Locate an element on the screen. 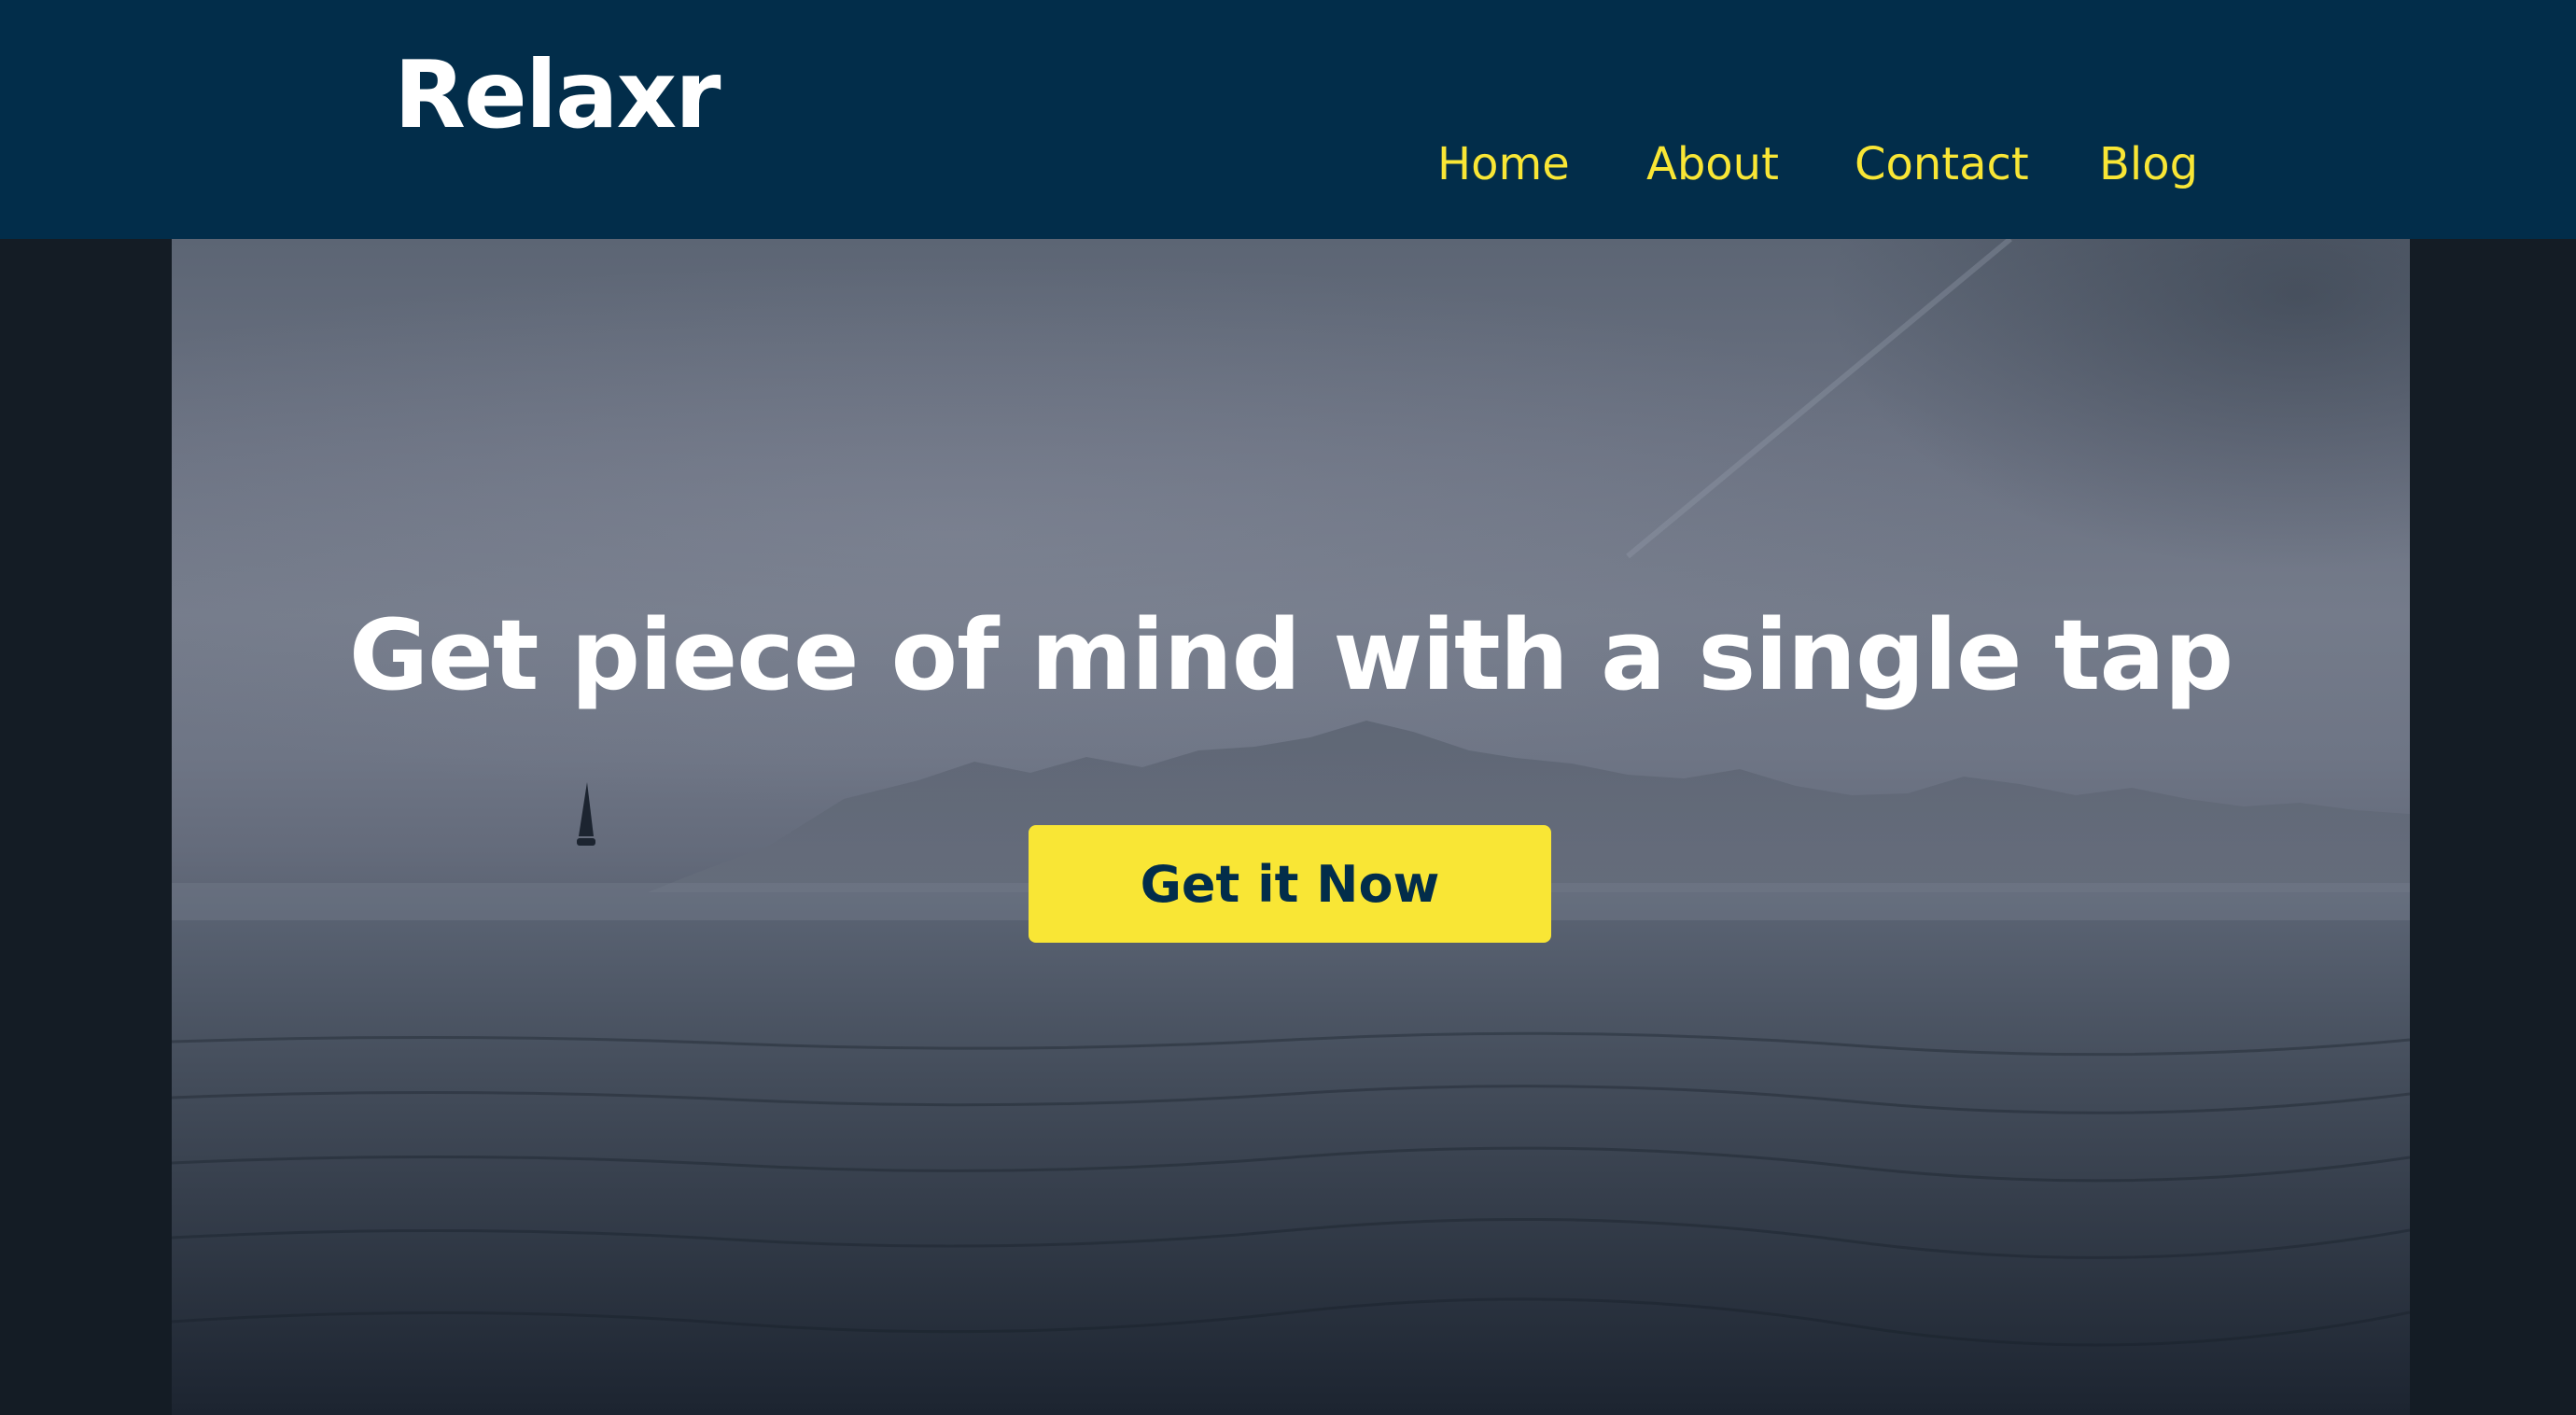 This screenshot has height=1415, width=2576. hero-headline: Get piece of mind with a single tap is located at coordinates (1290, 654).